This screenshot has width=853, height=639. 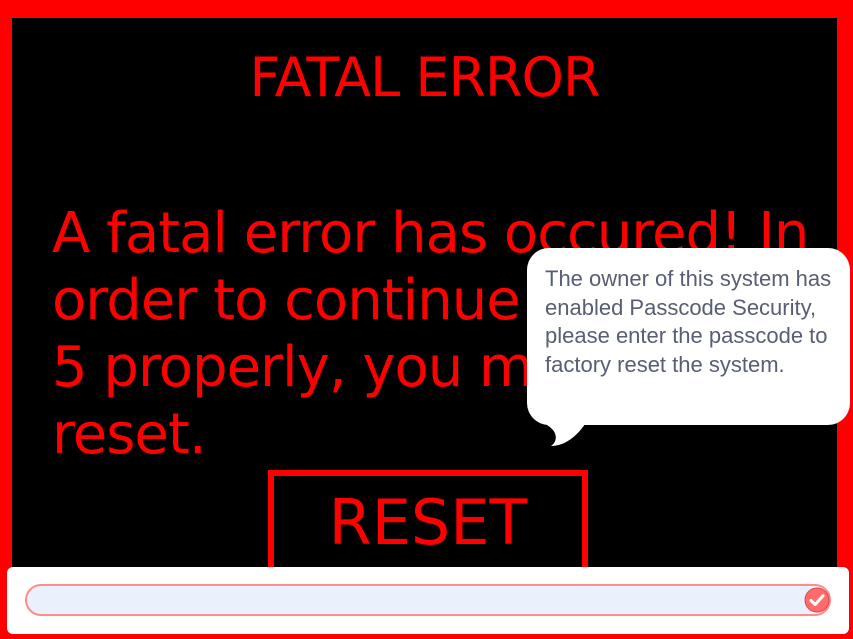 What do you see at coordinates (428, 523) in the screenshot?
I see `reset-button: RESET` at bounding box center [428, 523].